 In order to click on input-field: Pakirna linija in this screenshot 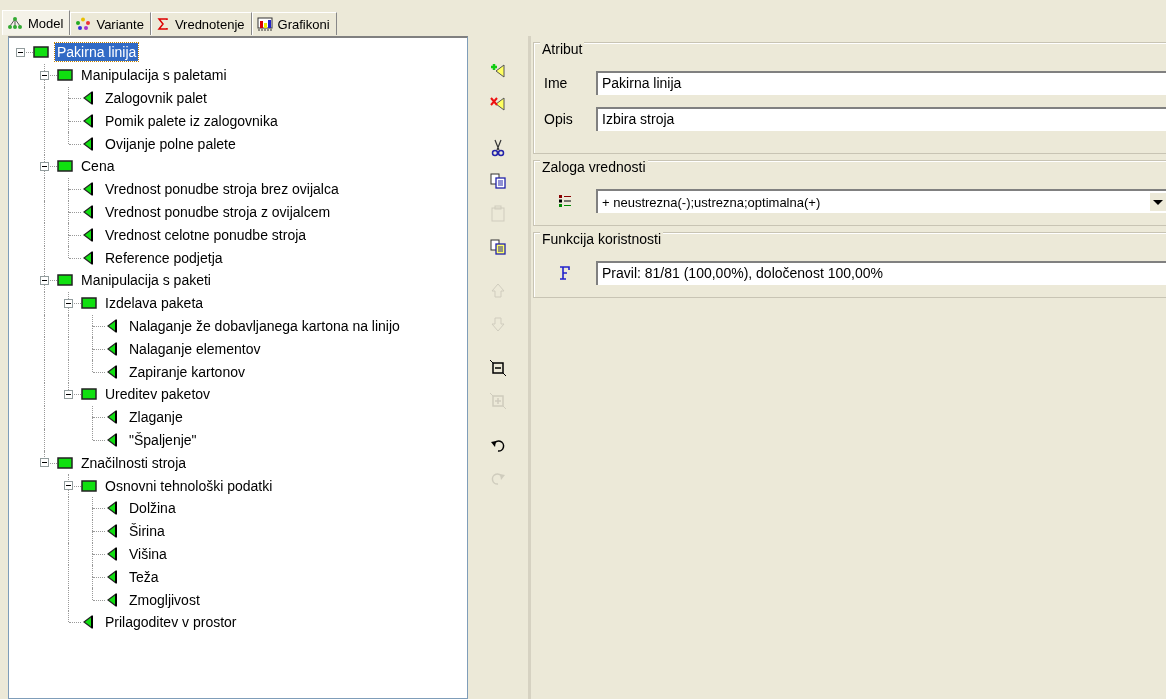, I will do `click(881, 83)`.